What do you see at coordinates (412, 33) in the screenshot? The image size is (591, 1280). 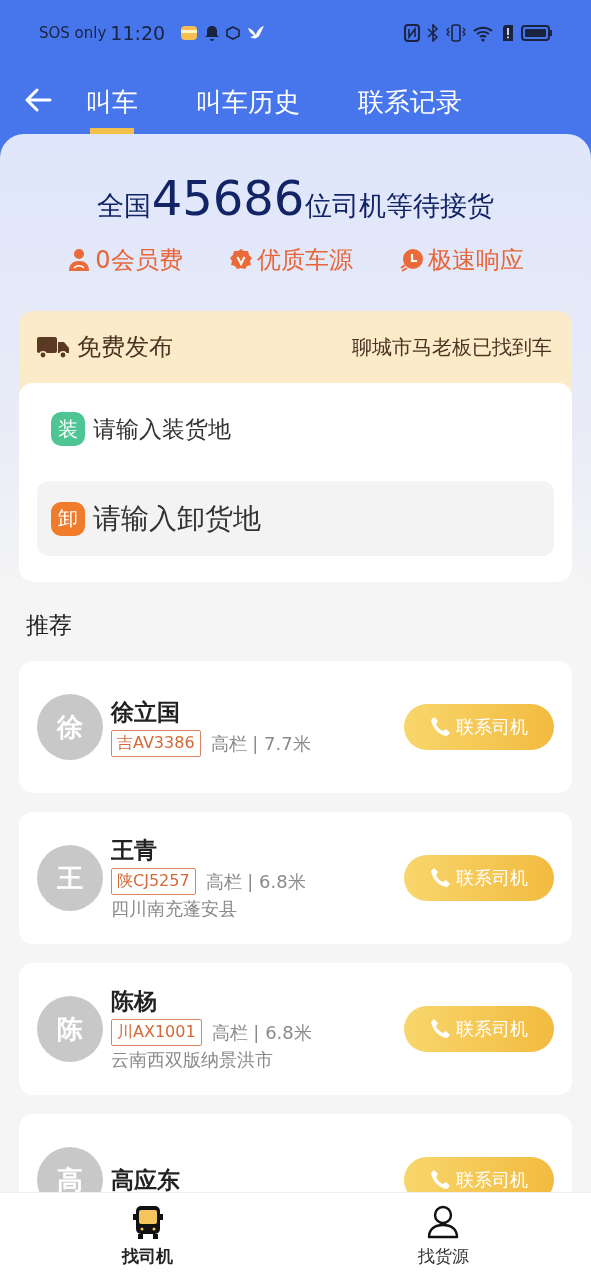 I see `nfc-icon` at bounding box center [412, 33].